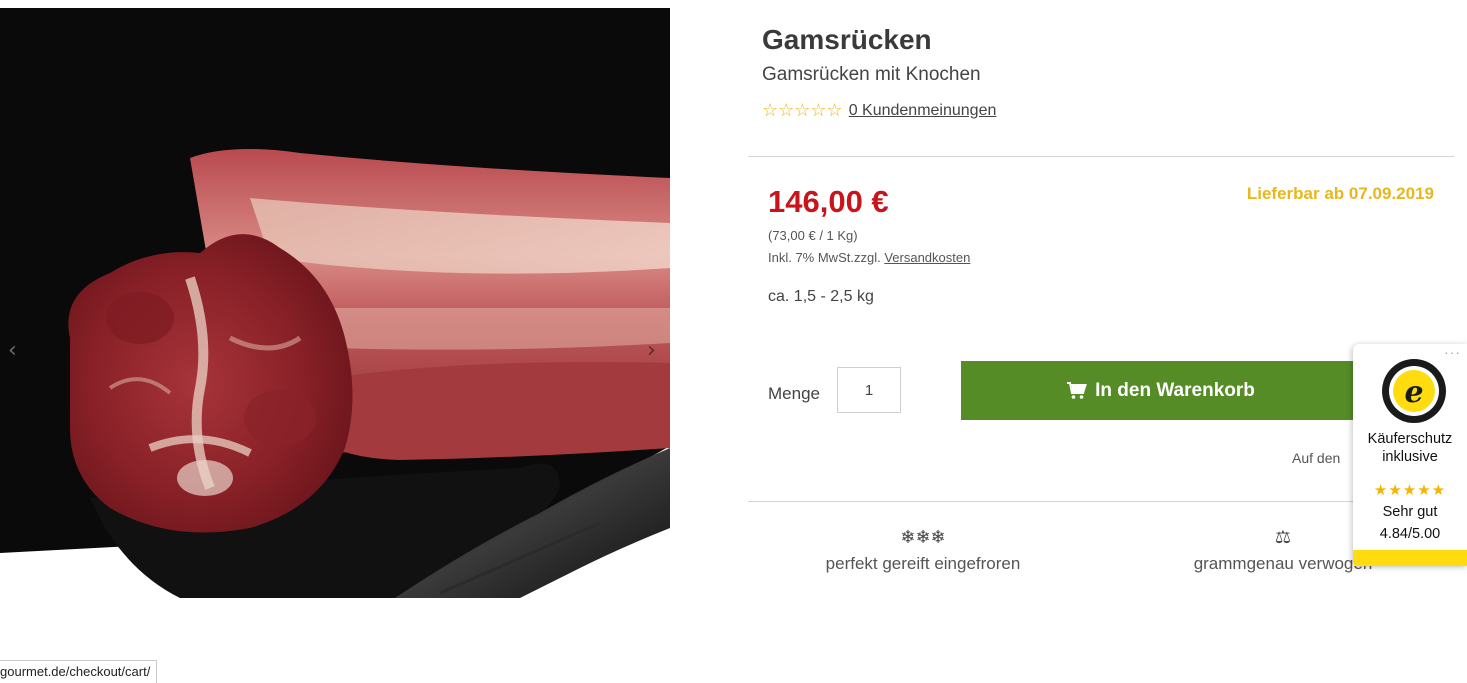 This screenshot has height=683, width=1467. I want to click on product-weight: ca. 1,5 - 2,5 kg, so click(821, 296).